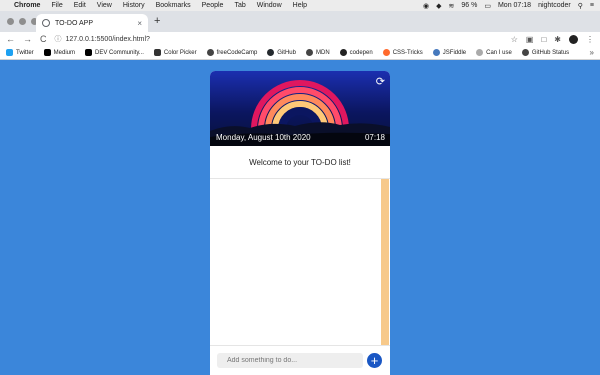  I want to click on bookmark-medium: Medium, so click(59, 52).